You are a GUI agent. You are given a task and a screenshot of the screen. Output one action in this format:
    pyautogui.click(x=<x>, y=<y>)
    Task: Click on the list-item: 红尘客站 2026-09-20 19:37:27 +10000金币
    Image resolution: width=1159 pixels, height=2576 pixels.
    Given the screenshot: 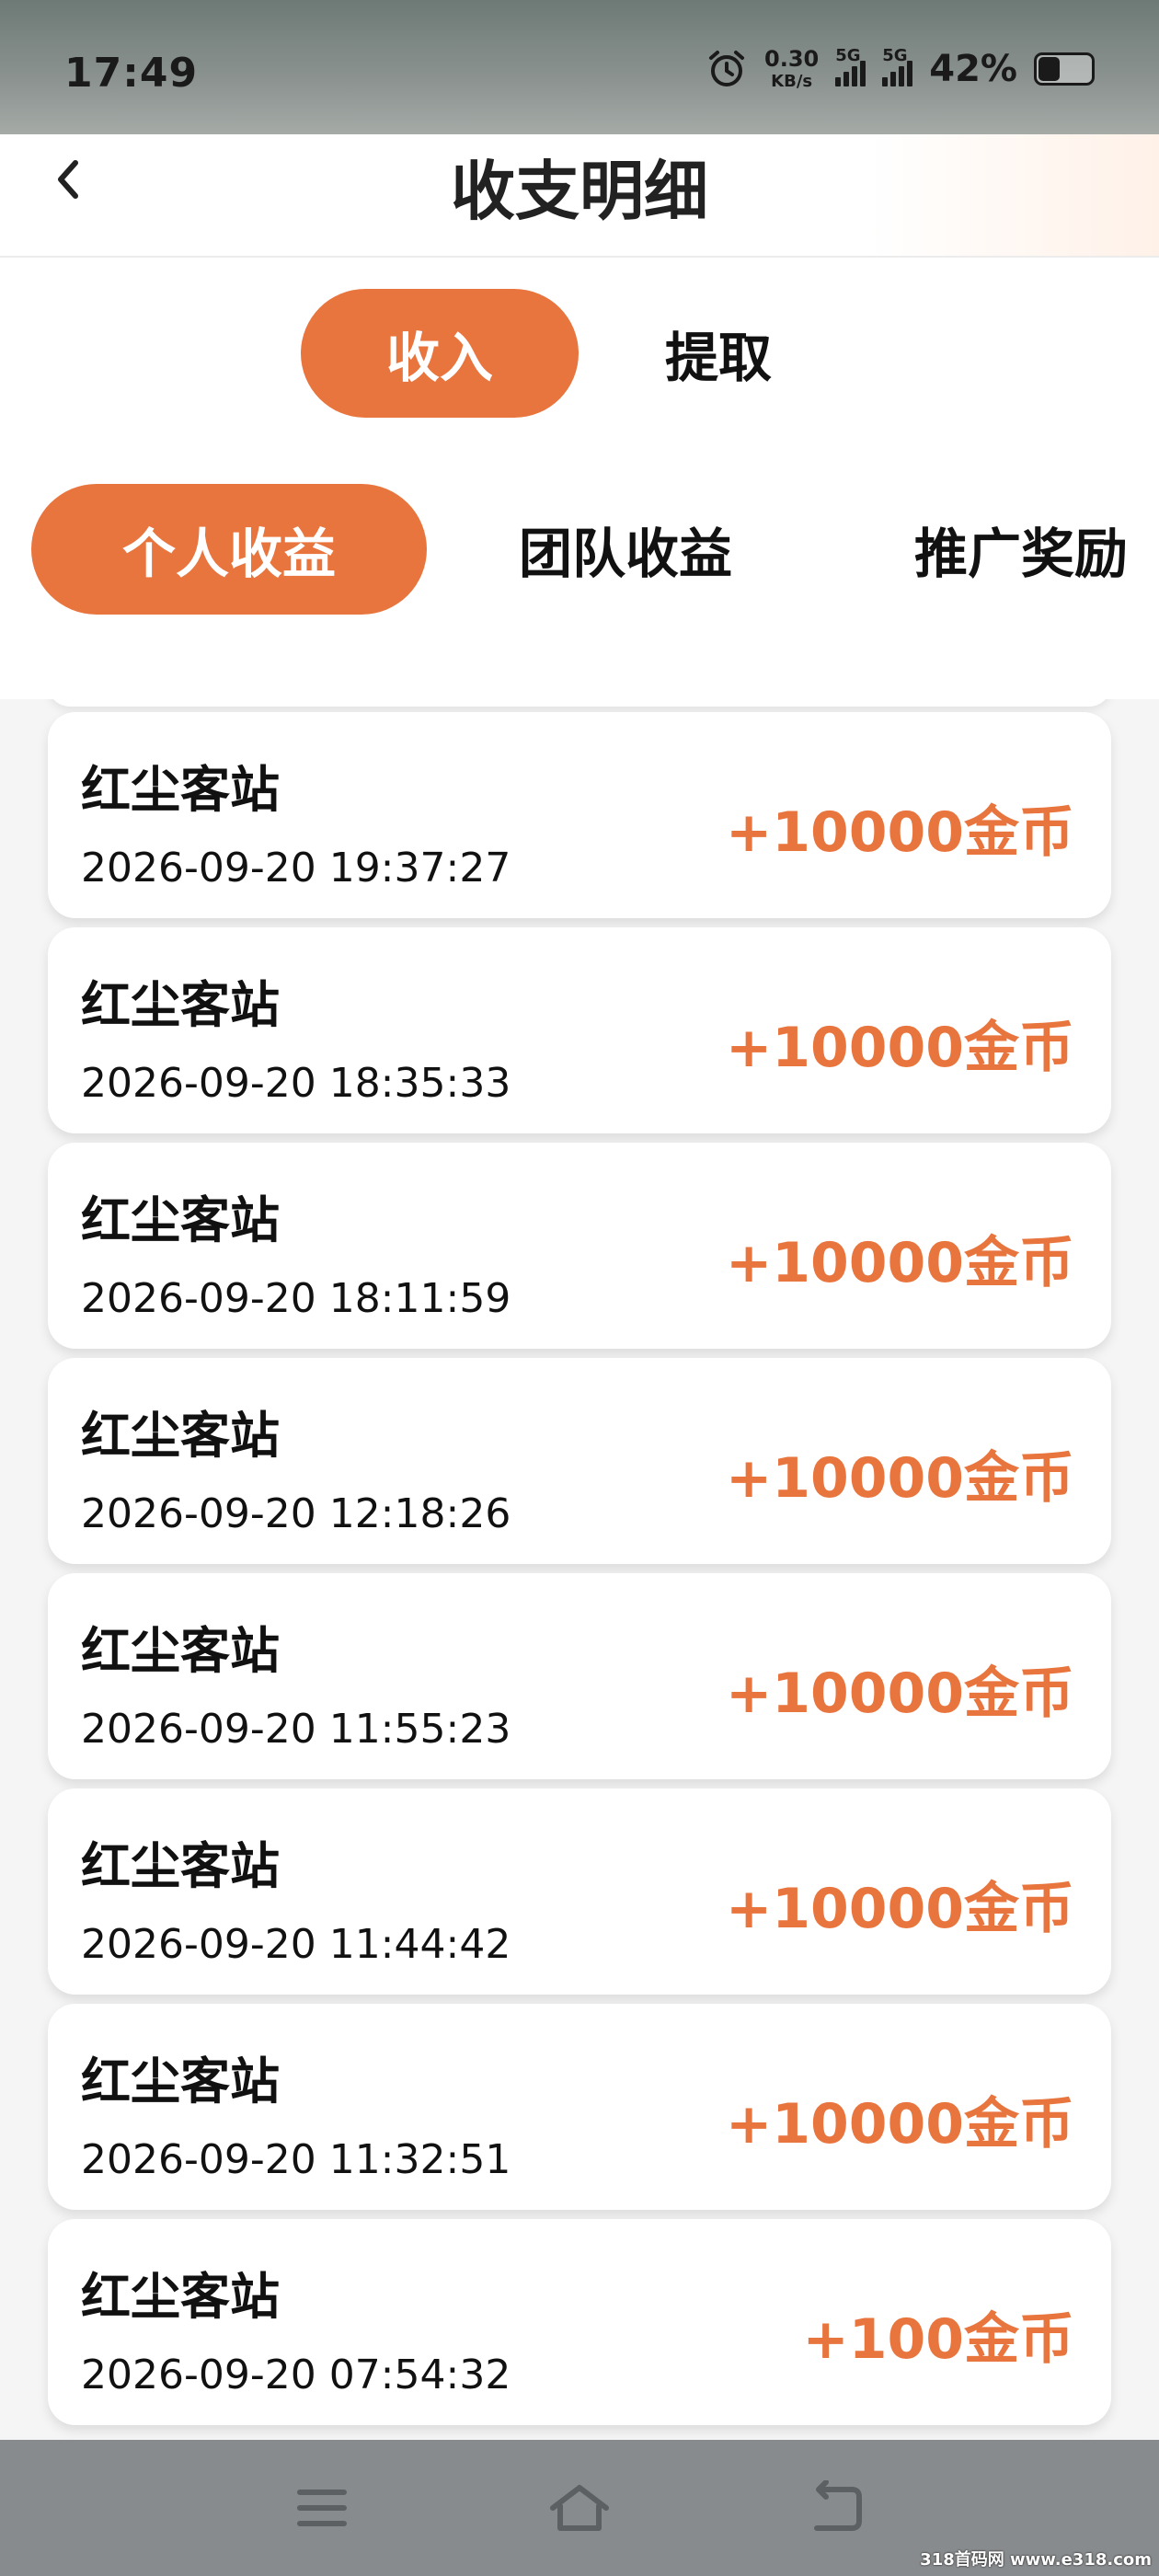 What is the action you would take?
    pyautogui.click(x=579, y=815)
    